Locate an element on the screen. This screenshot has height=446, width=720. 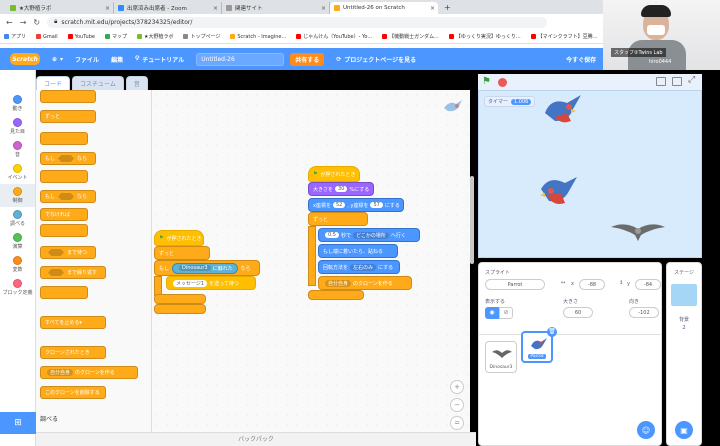
bookmark-item: マップ is located at coordinates (115, 36).